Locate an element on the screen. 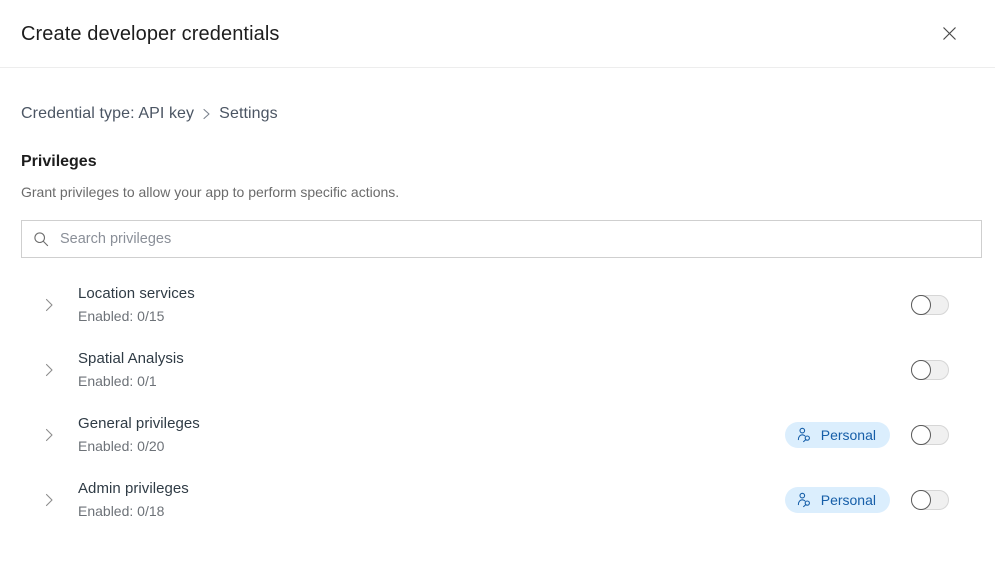  privilege-row-text: Spatial Analysis Enabled: 0/1 is located at coordinates (398, 369).